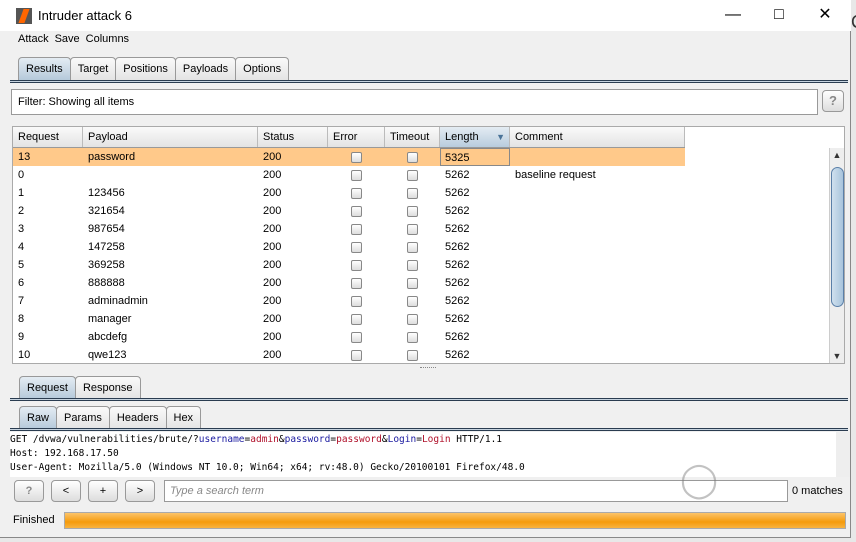 The height and width of the screenshot is (542, 856). Describe the element at coordinates (205, 68) in the screenshot. I see `tab-payloads: Payloads` at that location.